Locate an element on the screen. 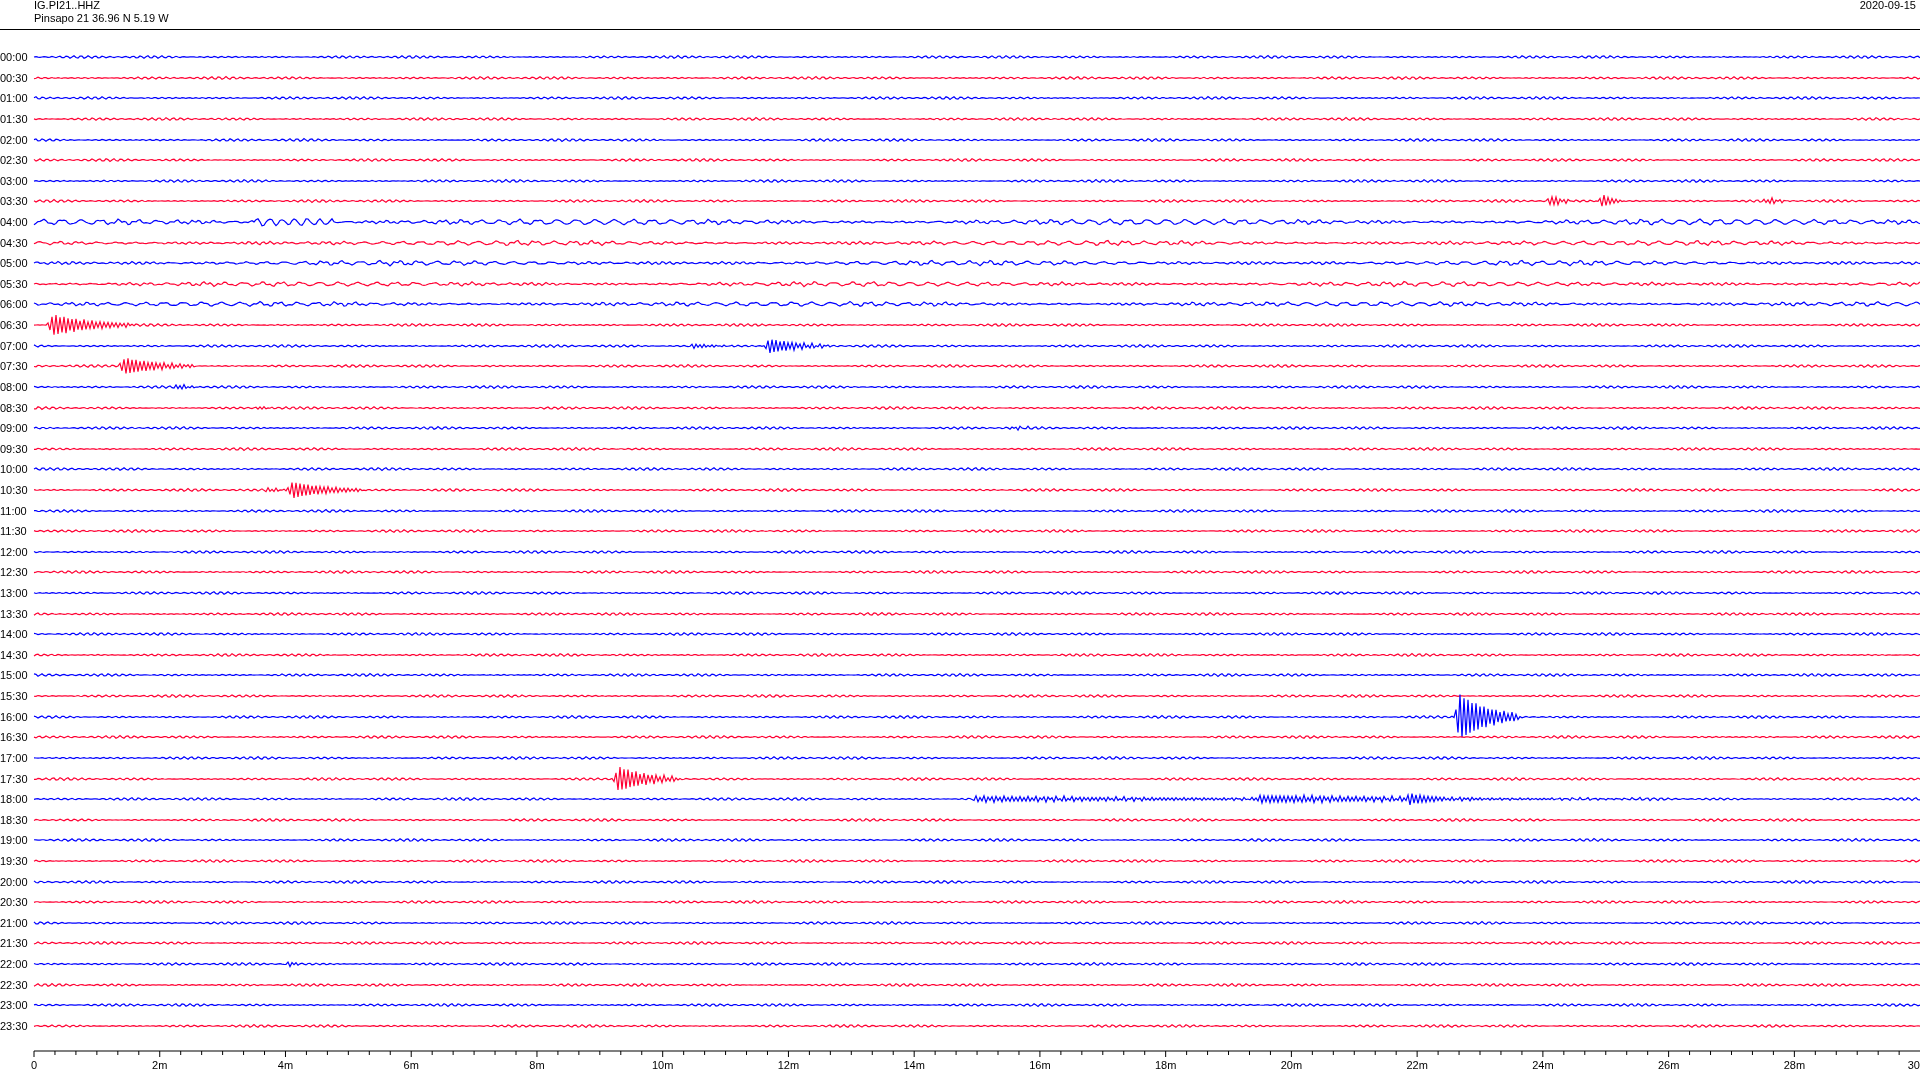  row-time-label: 20:00 is located at coordinates (14, 881).